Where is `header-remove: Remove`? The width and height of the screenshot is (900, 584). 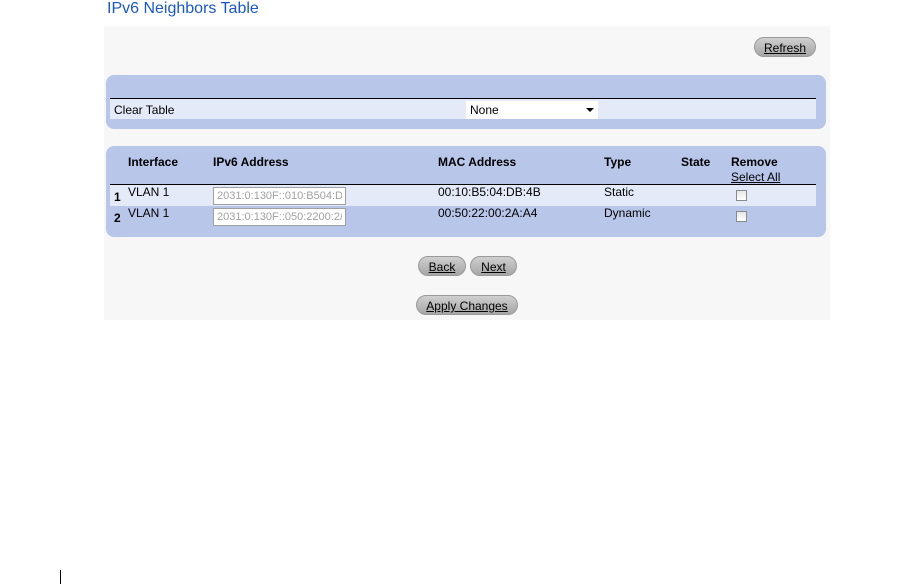
header-remove: Remove is located at coordinates (754, 162).